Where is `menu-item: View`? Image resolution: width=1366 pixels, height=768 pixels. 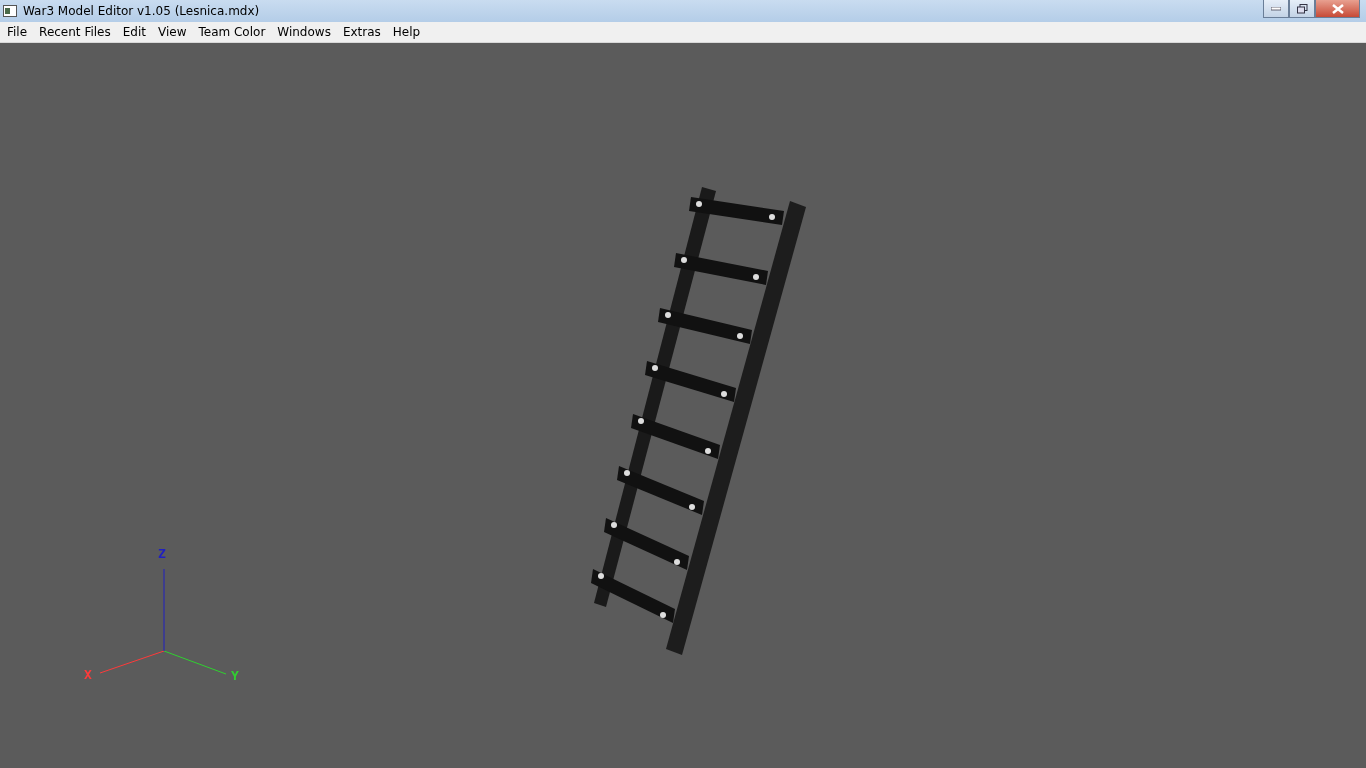 menu-item: View is located at coordinates (172, 32).